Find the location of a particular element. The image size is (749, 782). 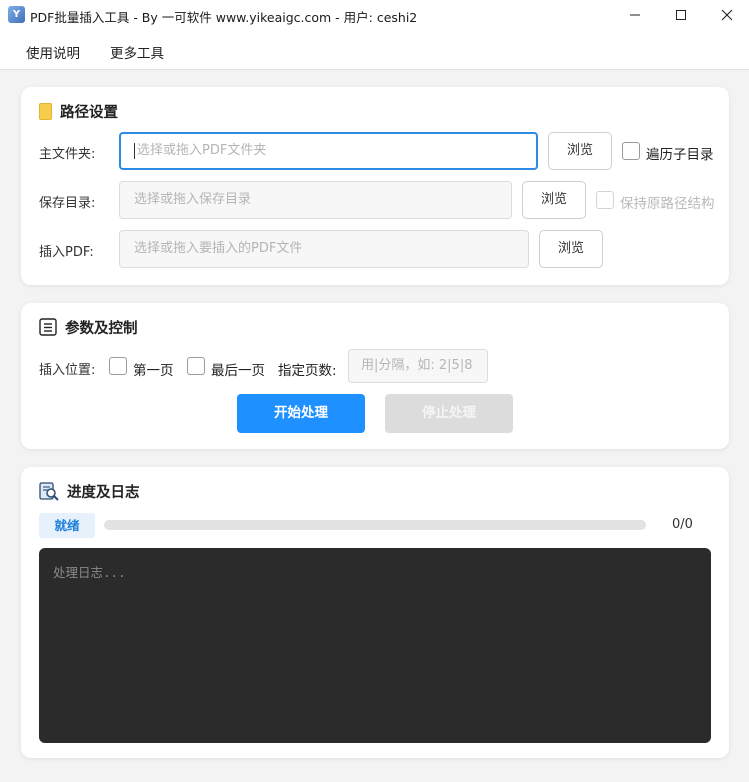

close-icon is located at coordinates (727, 15).